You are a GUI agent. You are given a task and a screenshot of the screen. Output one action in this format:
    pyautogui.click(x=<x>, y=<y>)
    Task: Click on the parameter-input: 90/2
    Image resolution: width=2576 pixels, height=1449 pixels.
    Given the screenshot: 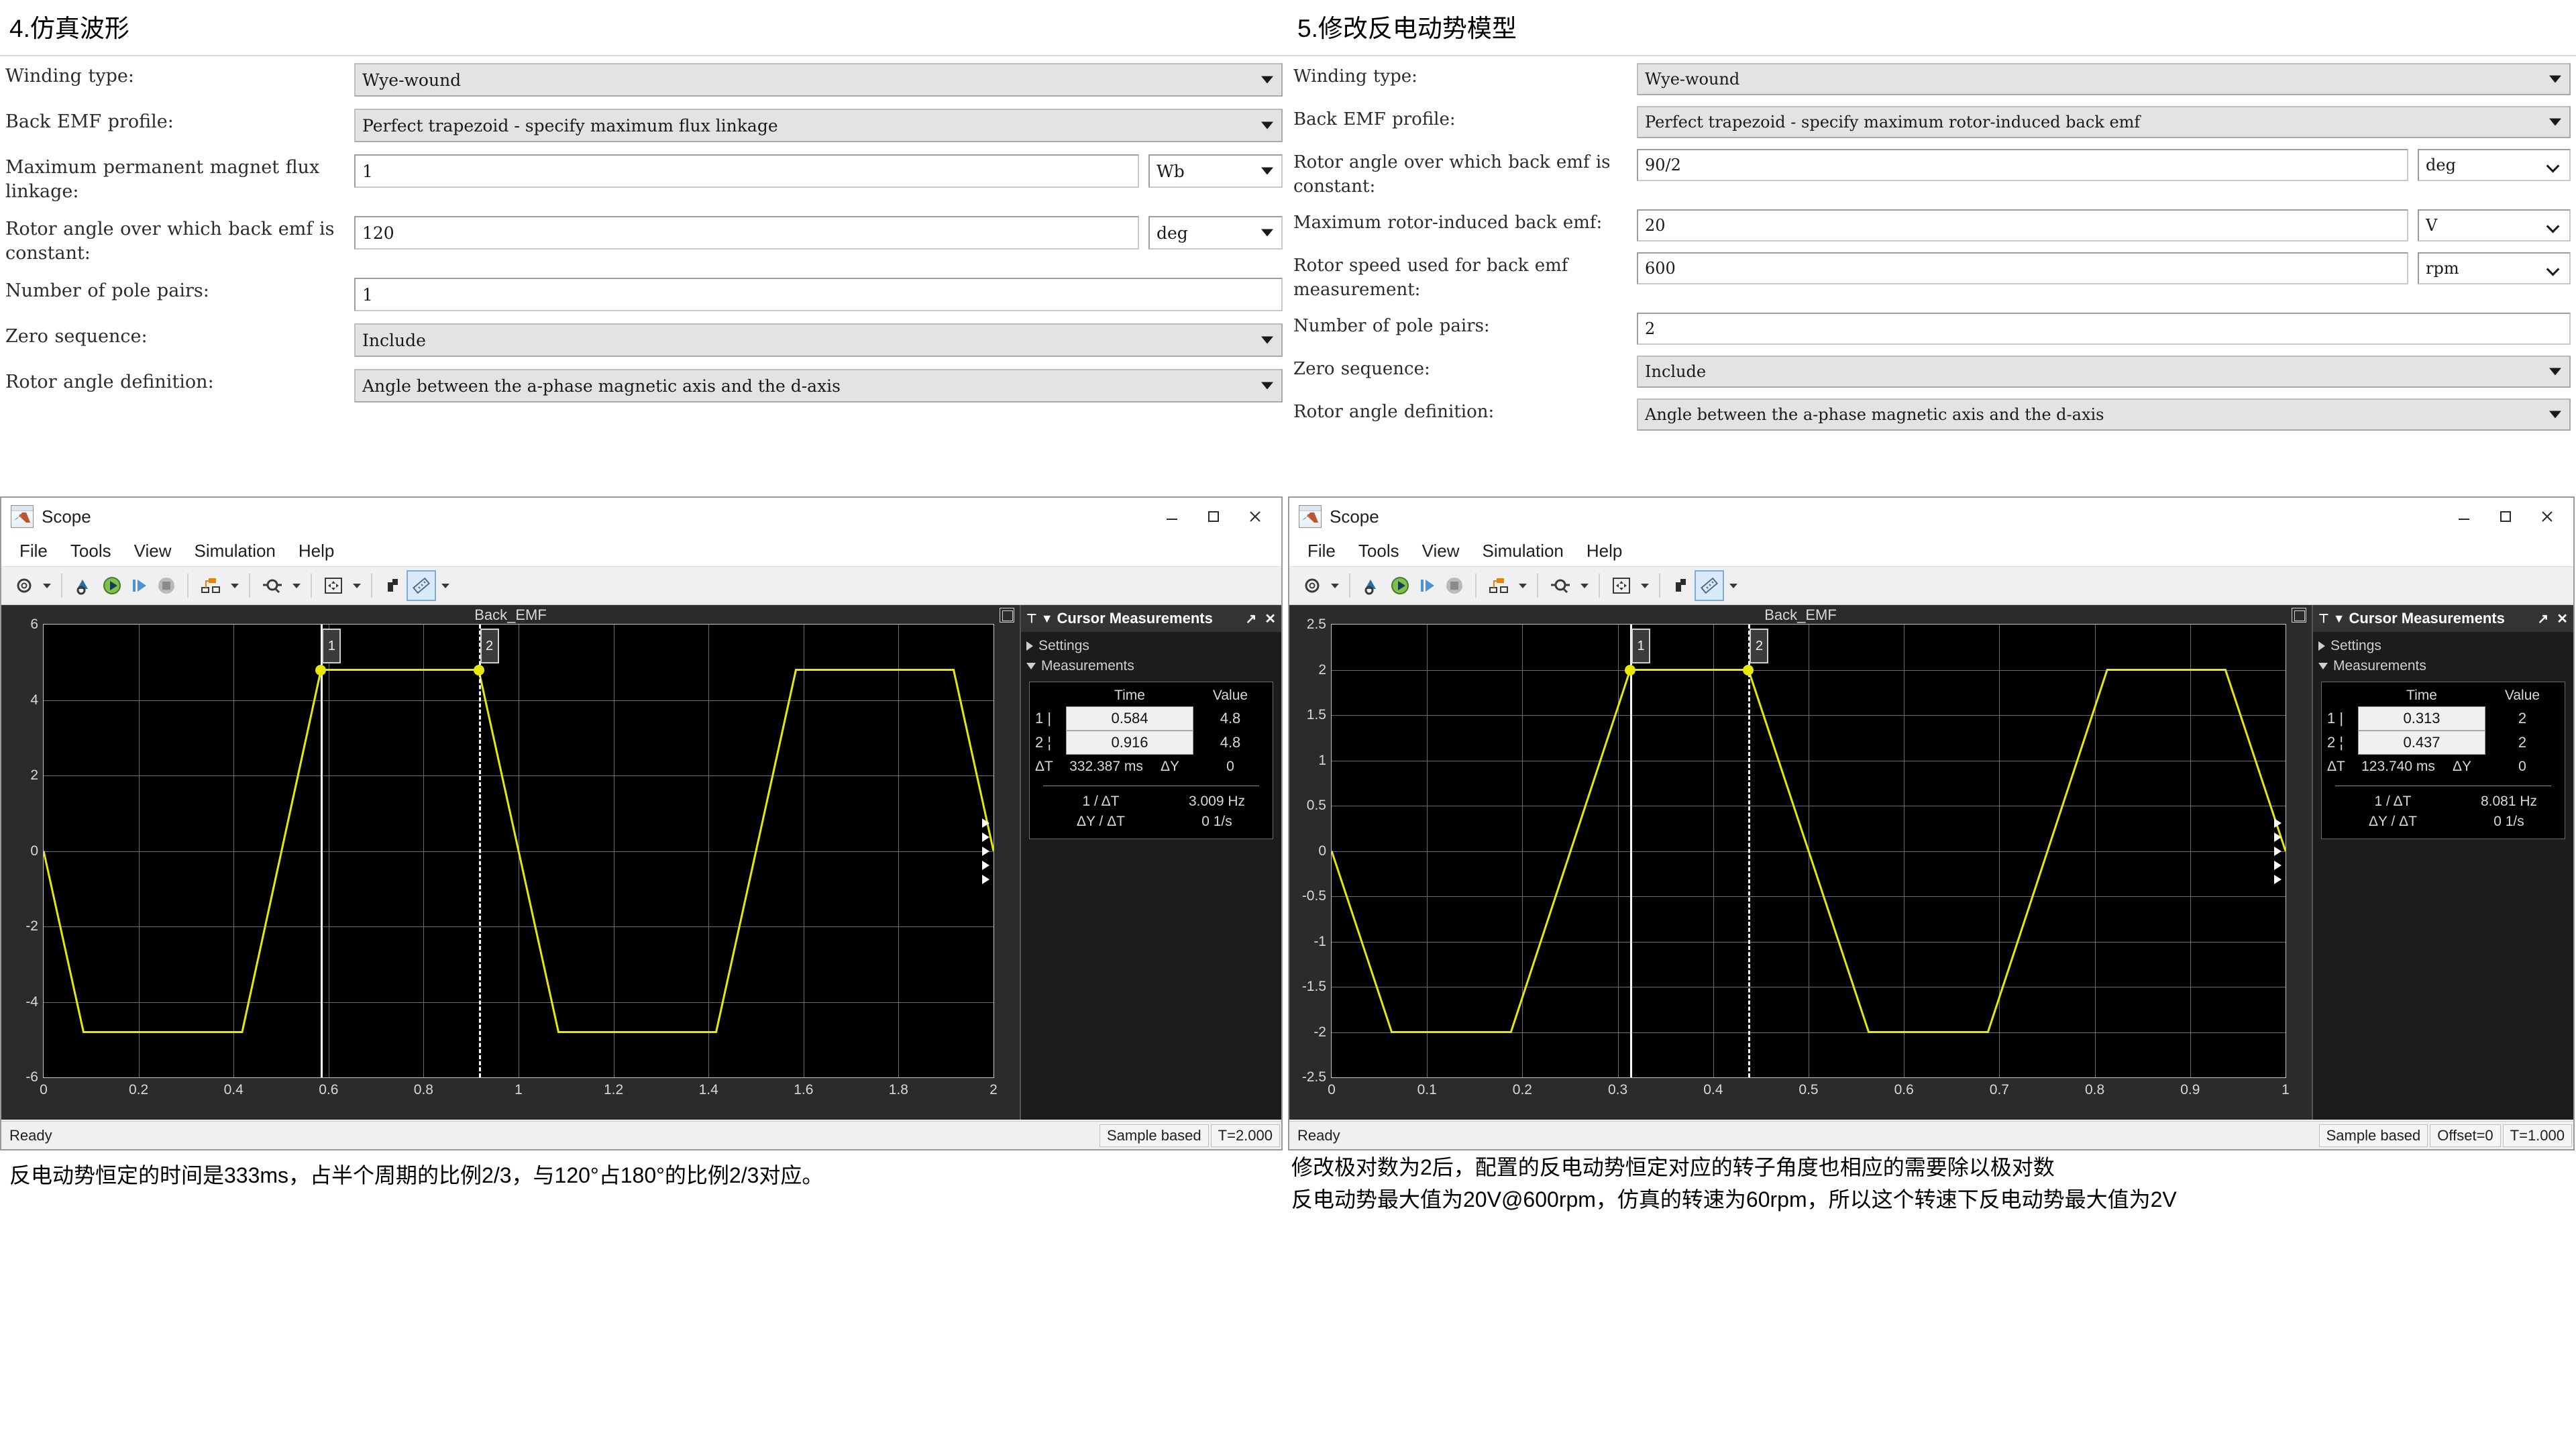 What is the action you would take?
    pyautogui.click(x=2022, y=165)
    